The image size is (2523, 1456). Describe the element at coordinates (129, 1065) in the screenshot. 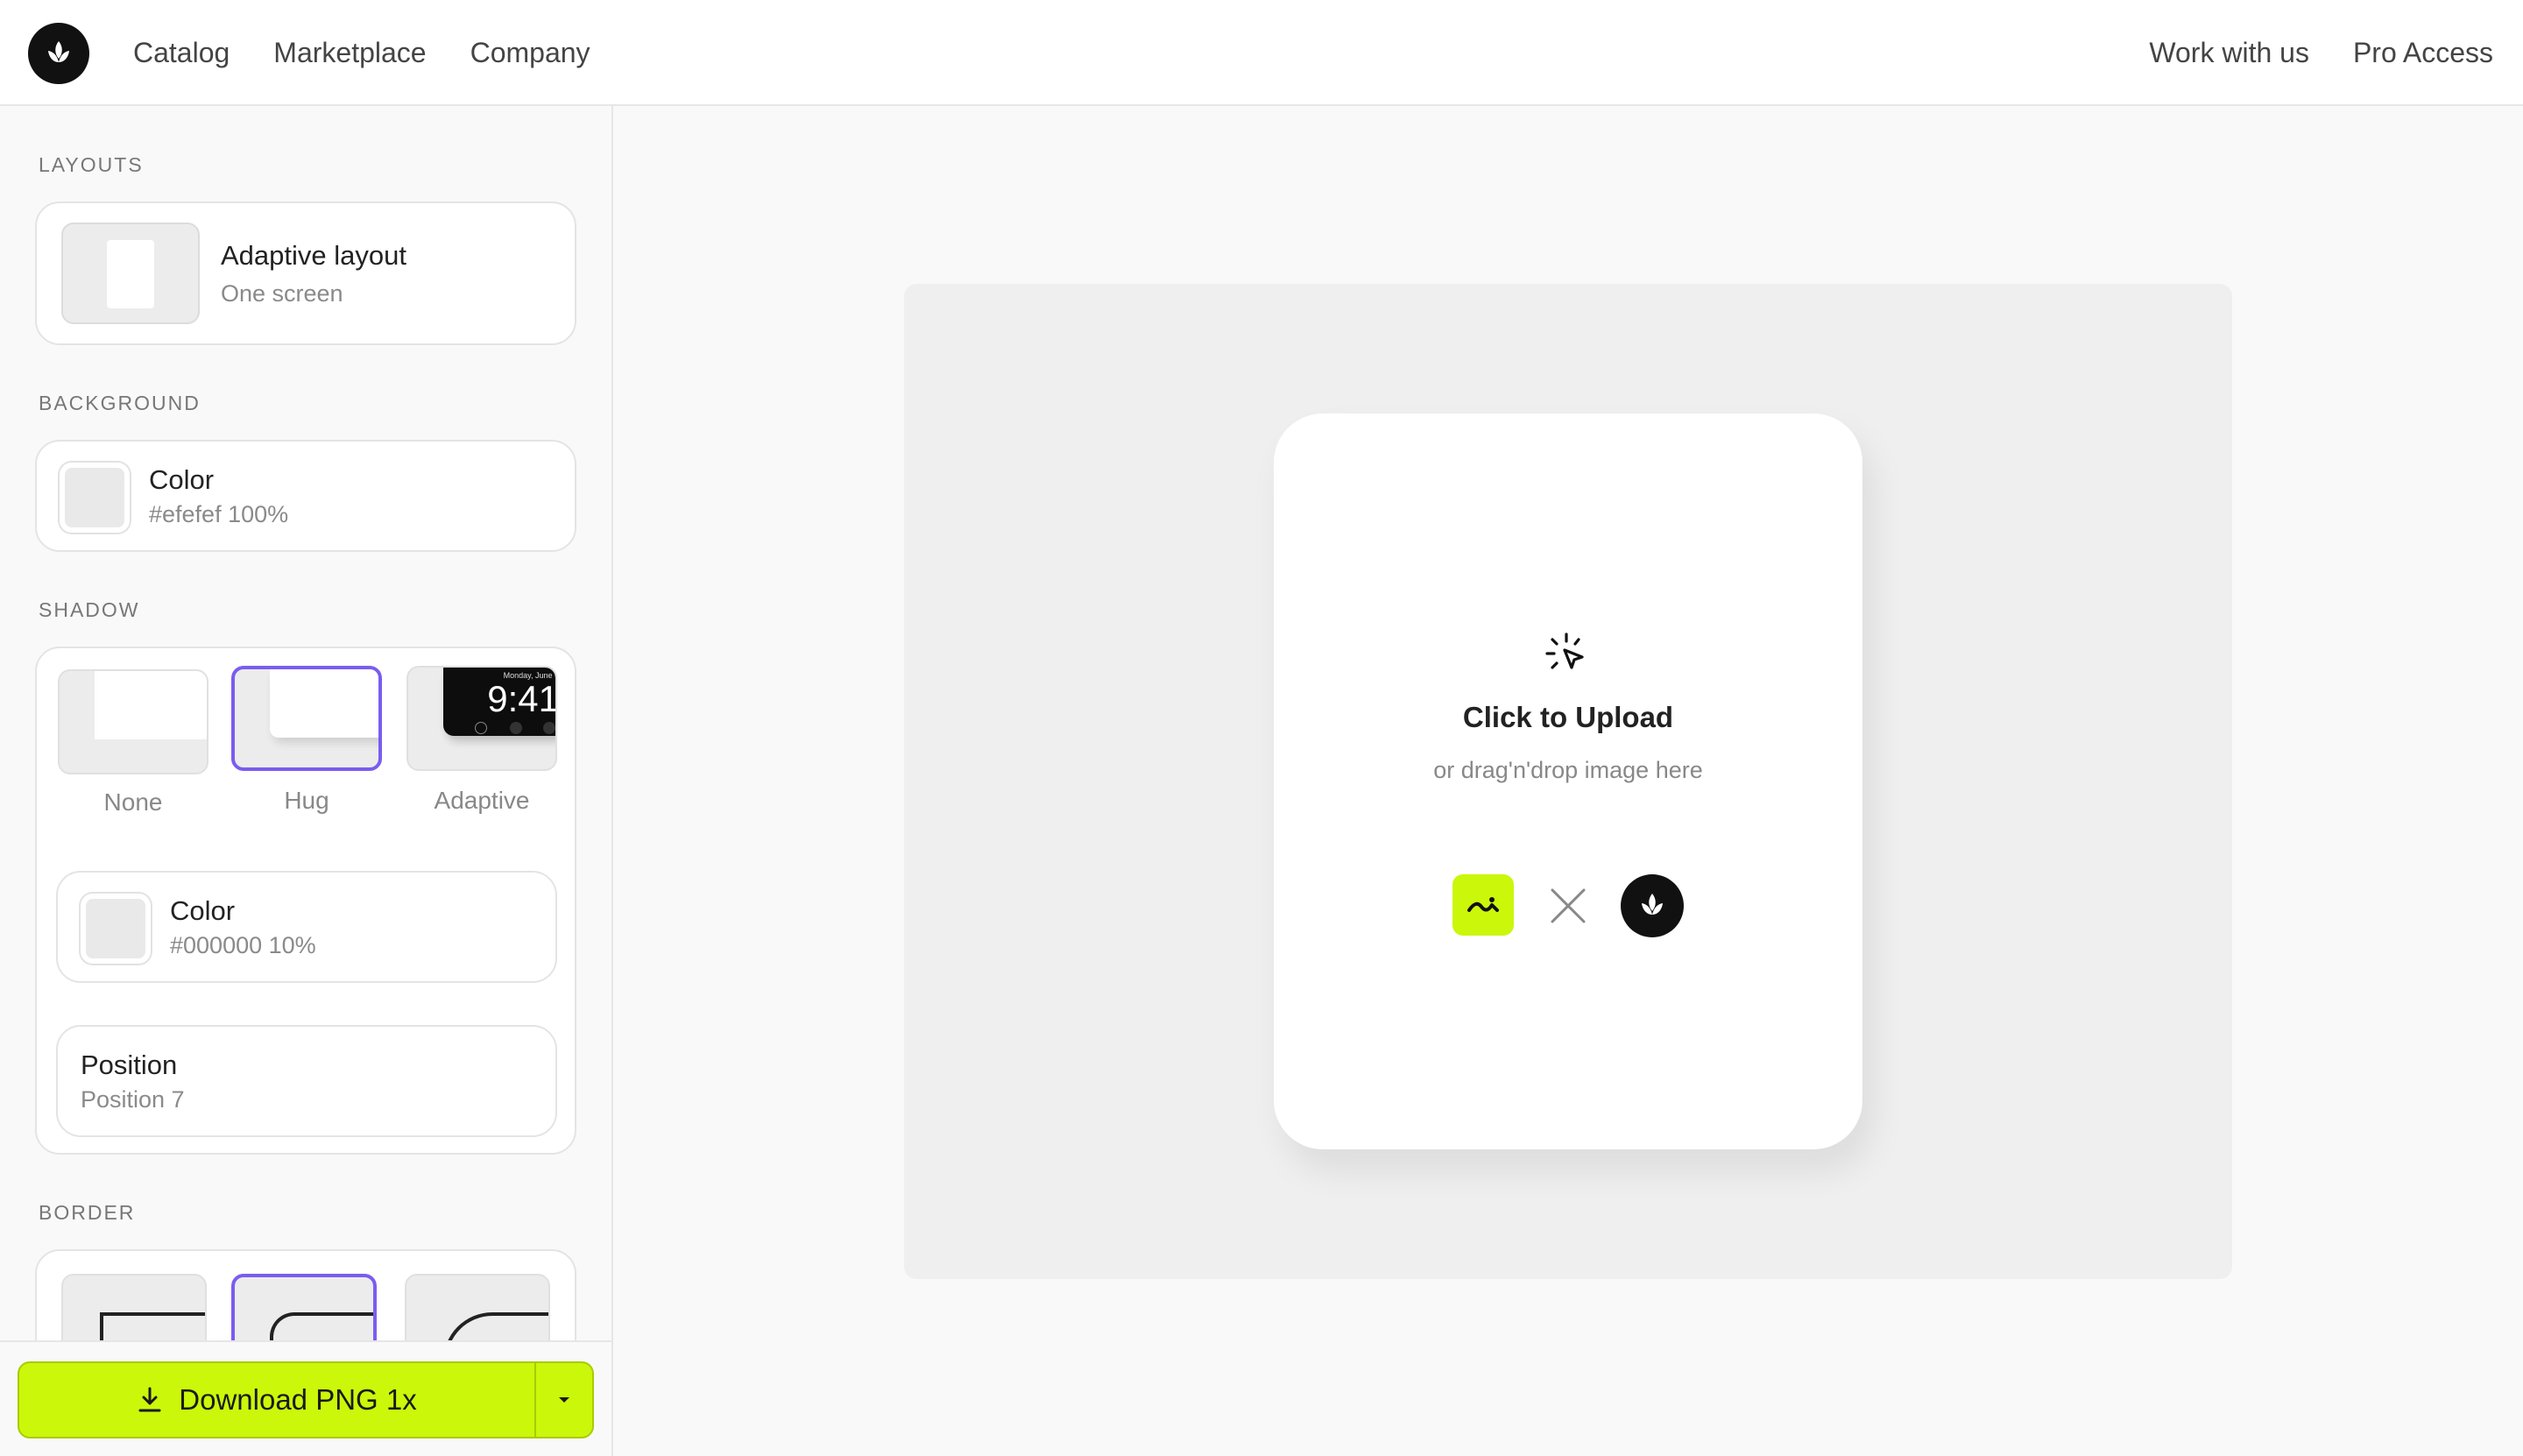

I see `shadow-position-label: Position` at that location.